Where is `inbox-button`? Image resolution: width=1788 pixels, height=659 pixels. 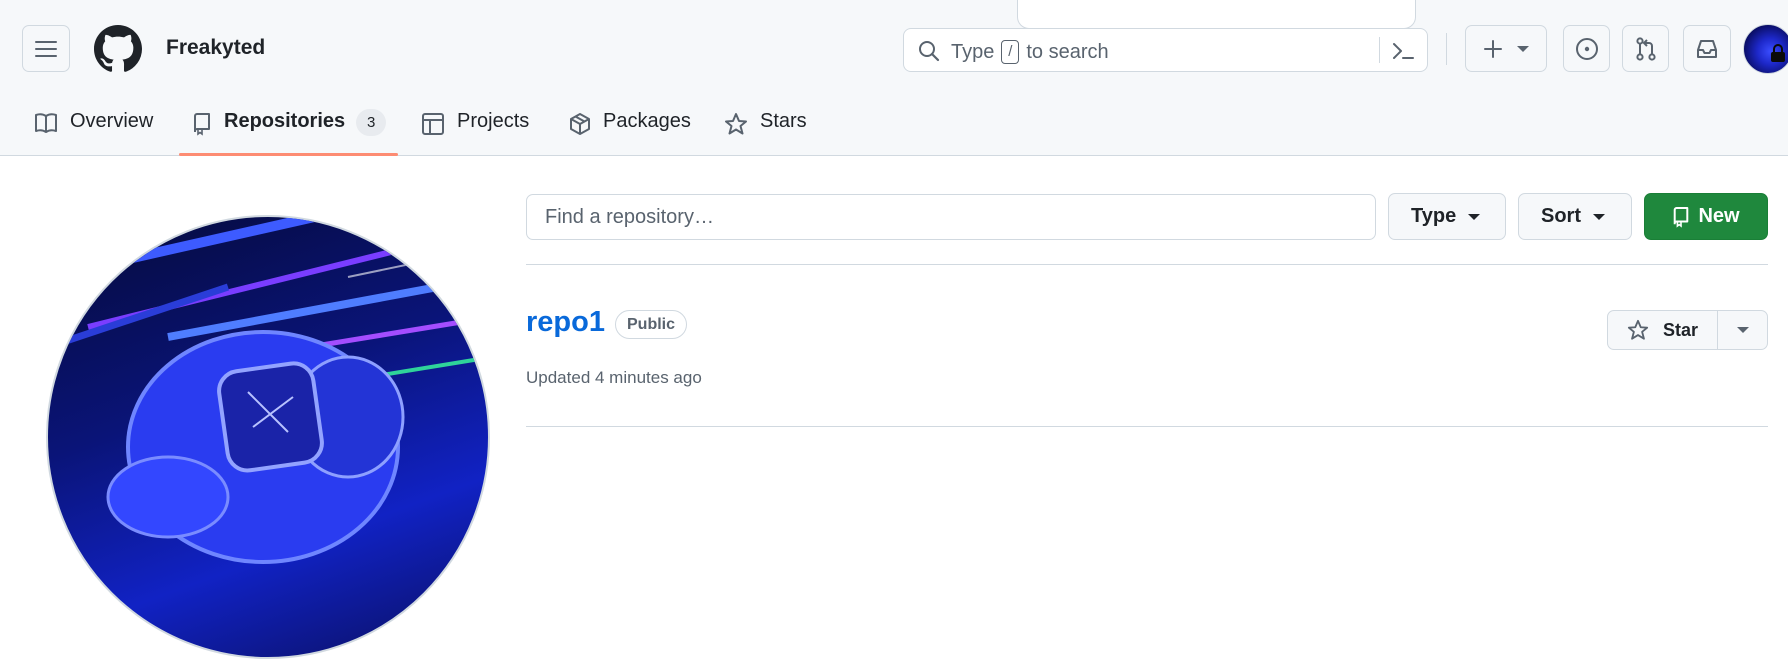 inbox-button is located at coordinates (1707, 48).